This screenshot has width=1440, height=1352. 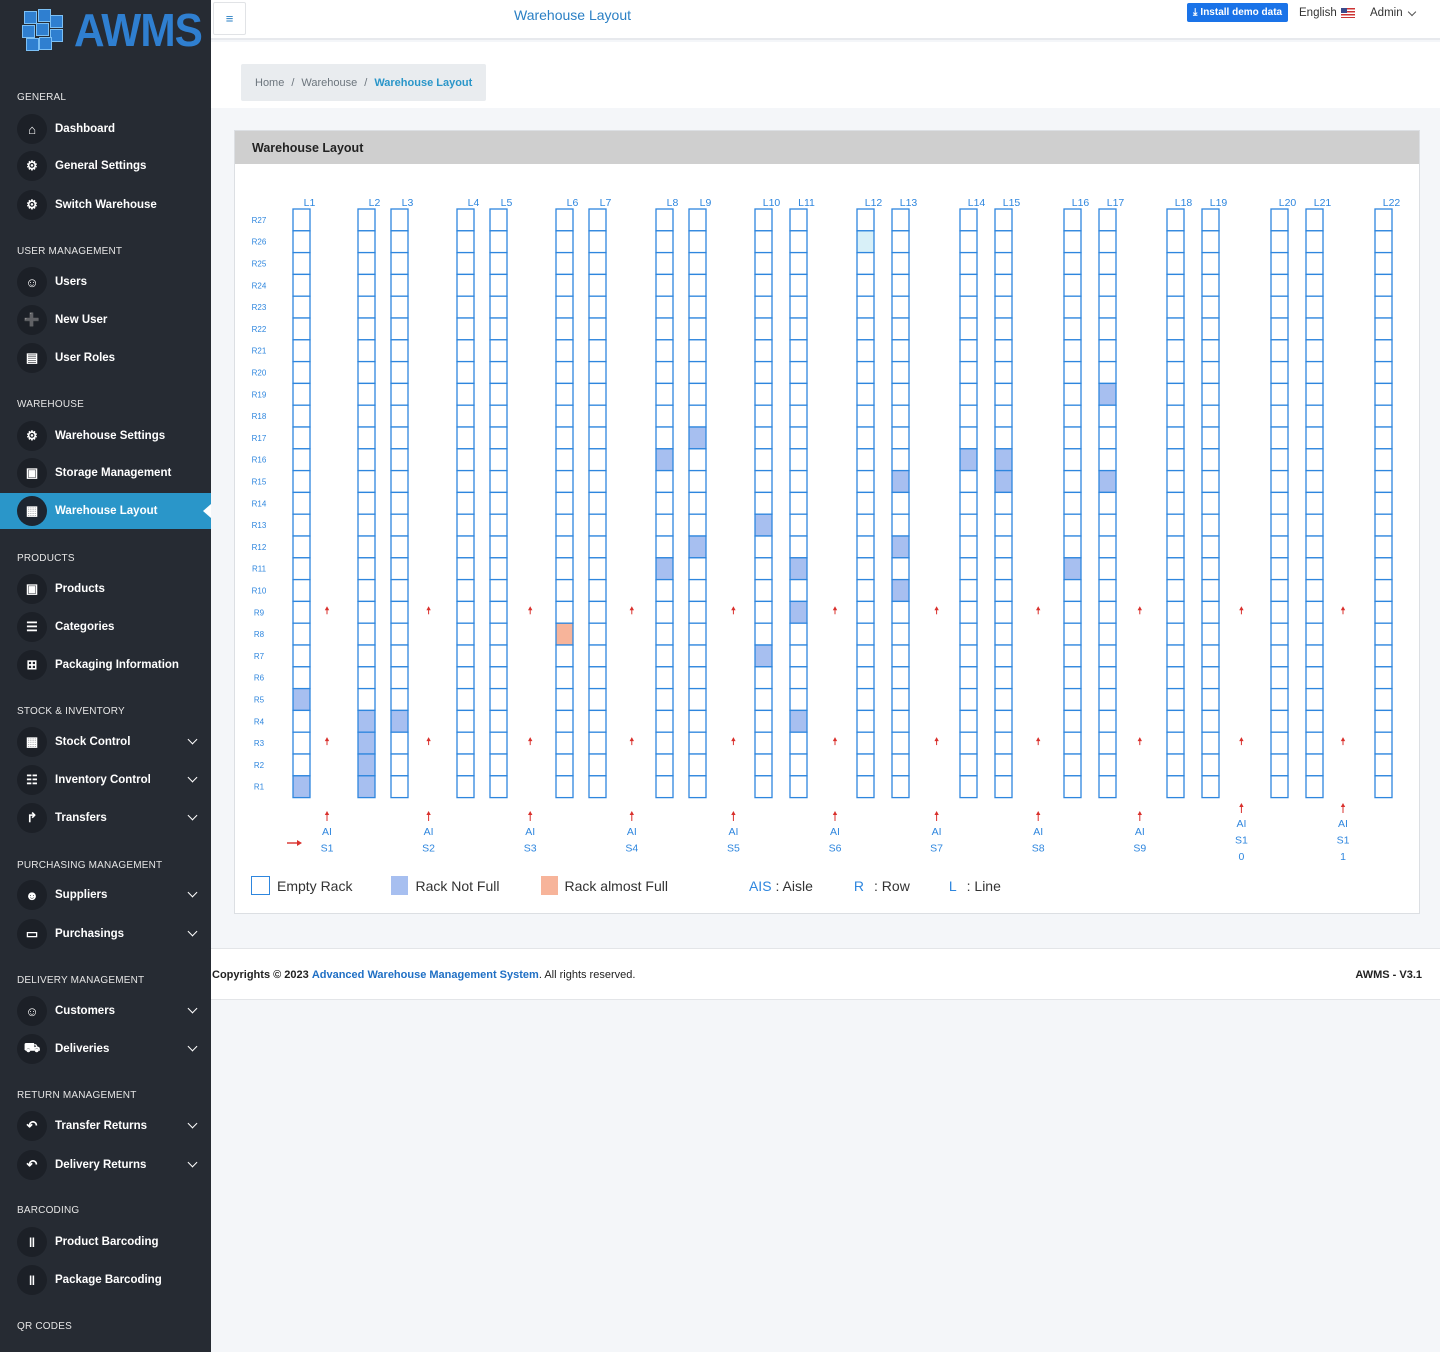 What do you see at coordinates (105, 473) in the screenshot?
I see `sidebar-item-storage-management: ▣ Storage Management` at bounding box center [105, 473].